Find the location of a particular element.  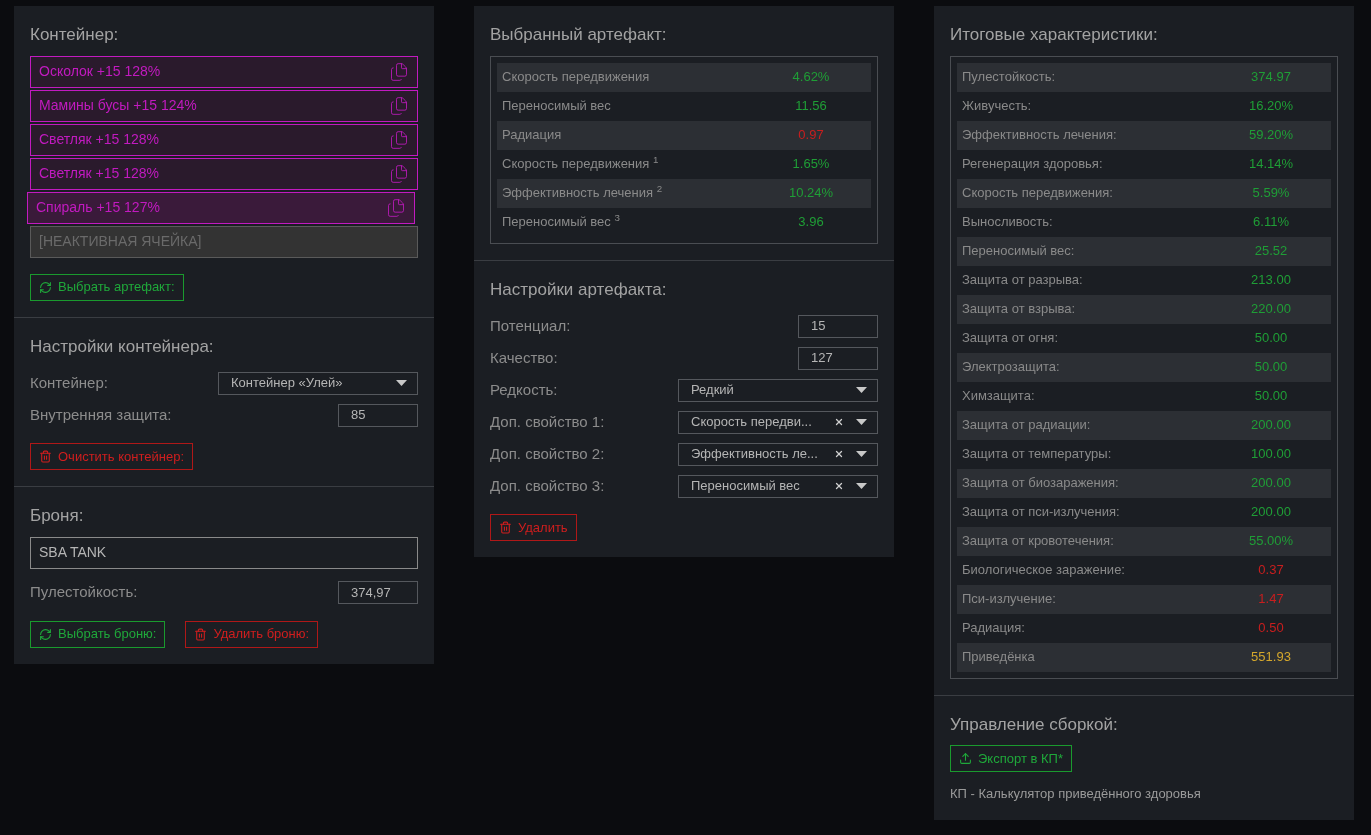

stat-value: 16.20% is located at coordinates (1271, 106).